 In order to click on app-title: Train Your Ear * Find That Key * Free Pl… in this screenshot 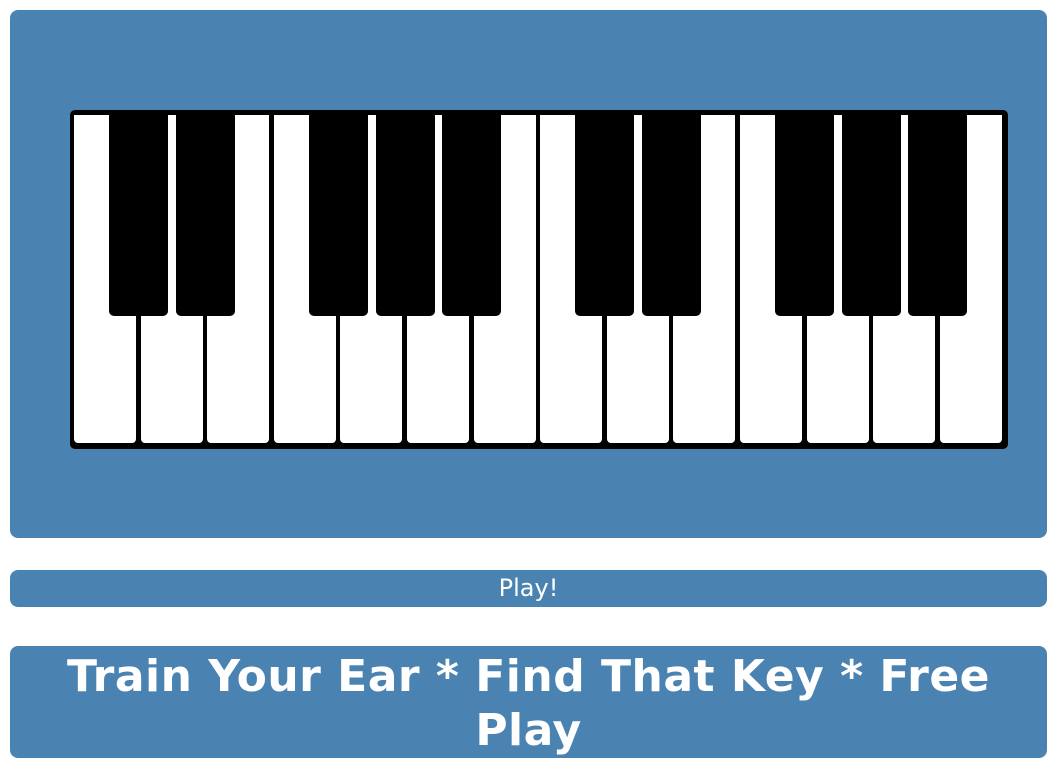, I will do `click(528, 703)`.